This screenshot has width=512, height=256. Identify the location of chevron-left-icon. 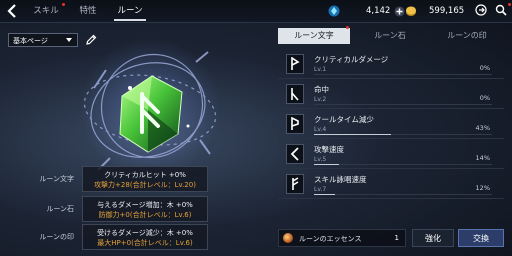
(11, 11).